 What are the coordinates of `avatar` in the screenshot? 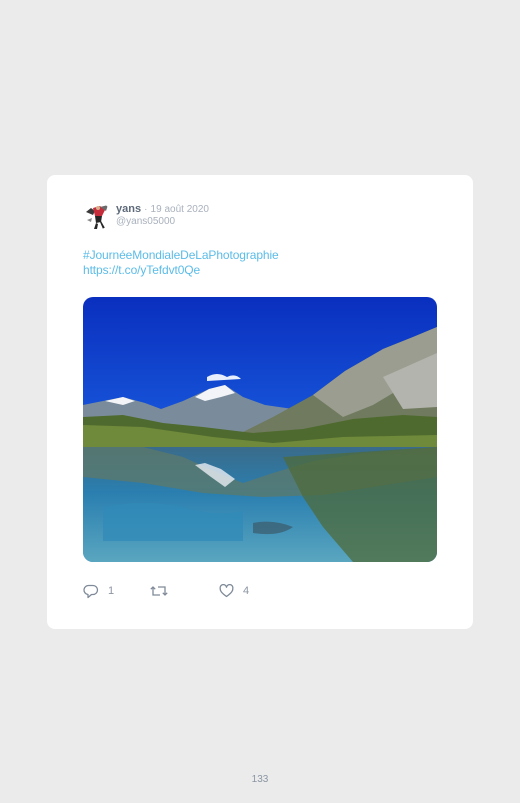 It's located at (97, 216).